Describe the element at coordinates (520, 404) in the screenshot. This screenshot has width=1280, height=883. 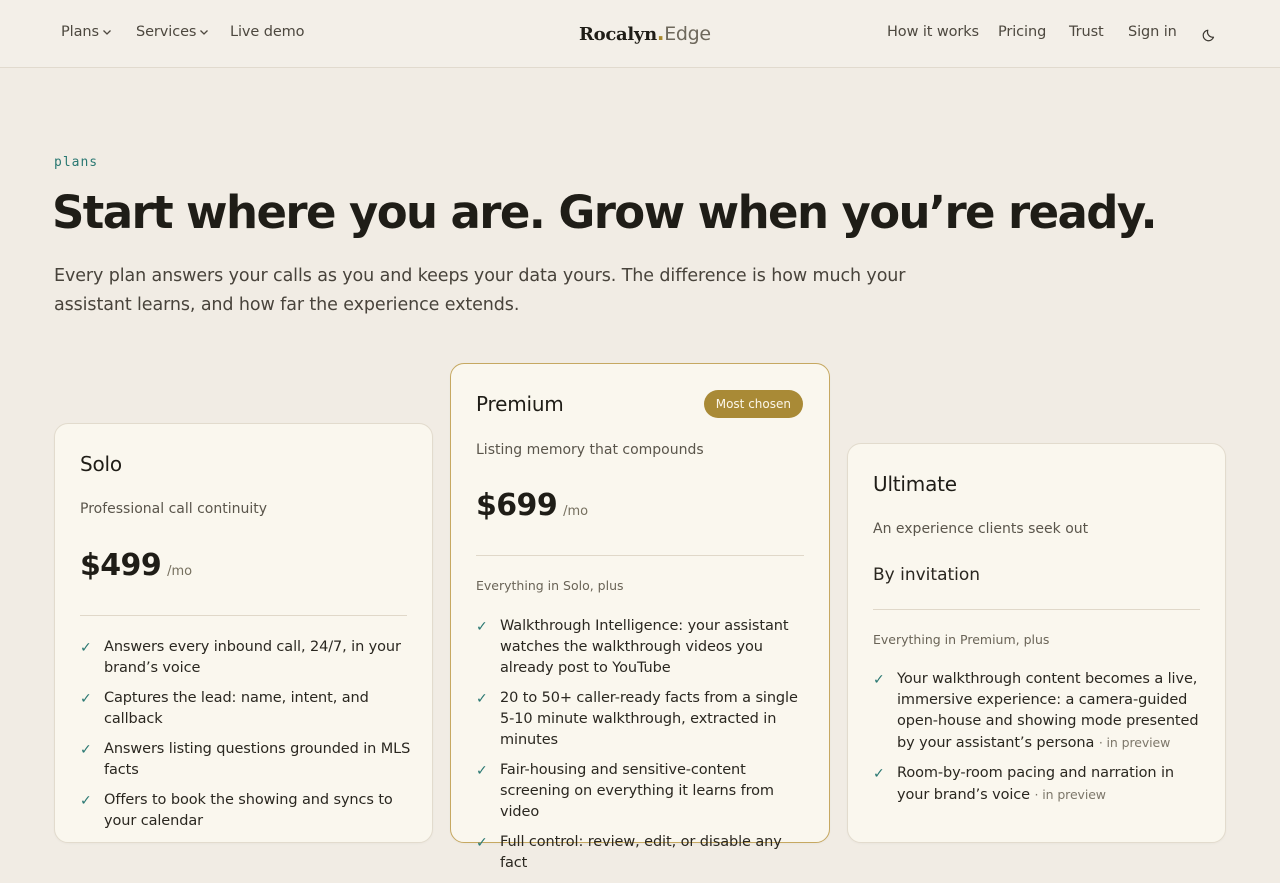
I see `plan-name: Premium` at that location.